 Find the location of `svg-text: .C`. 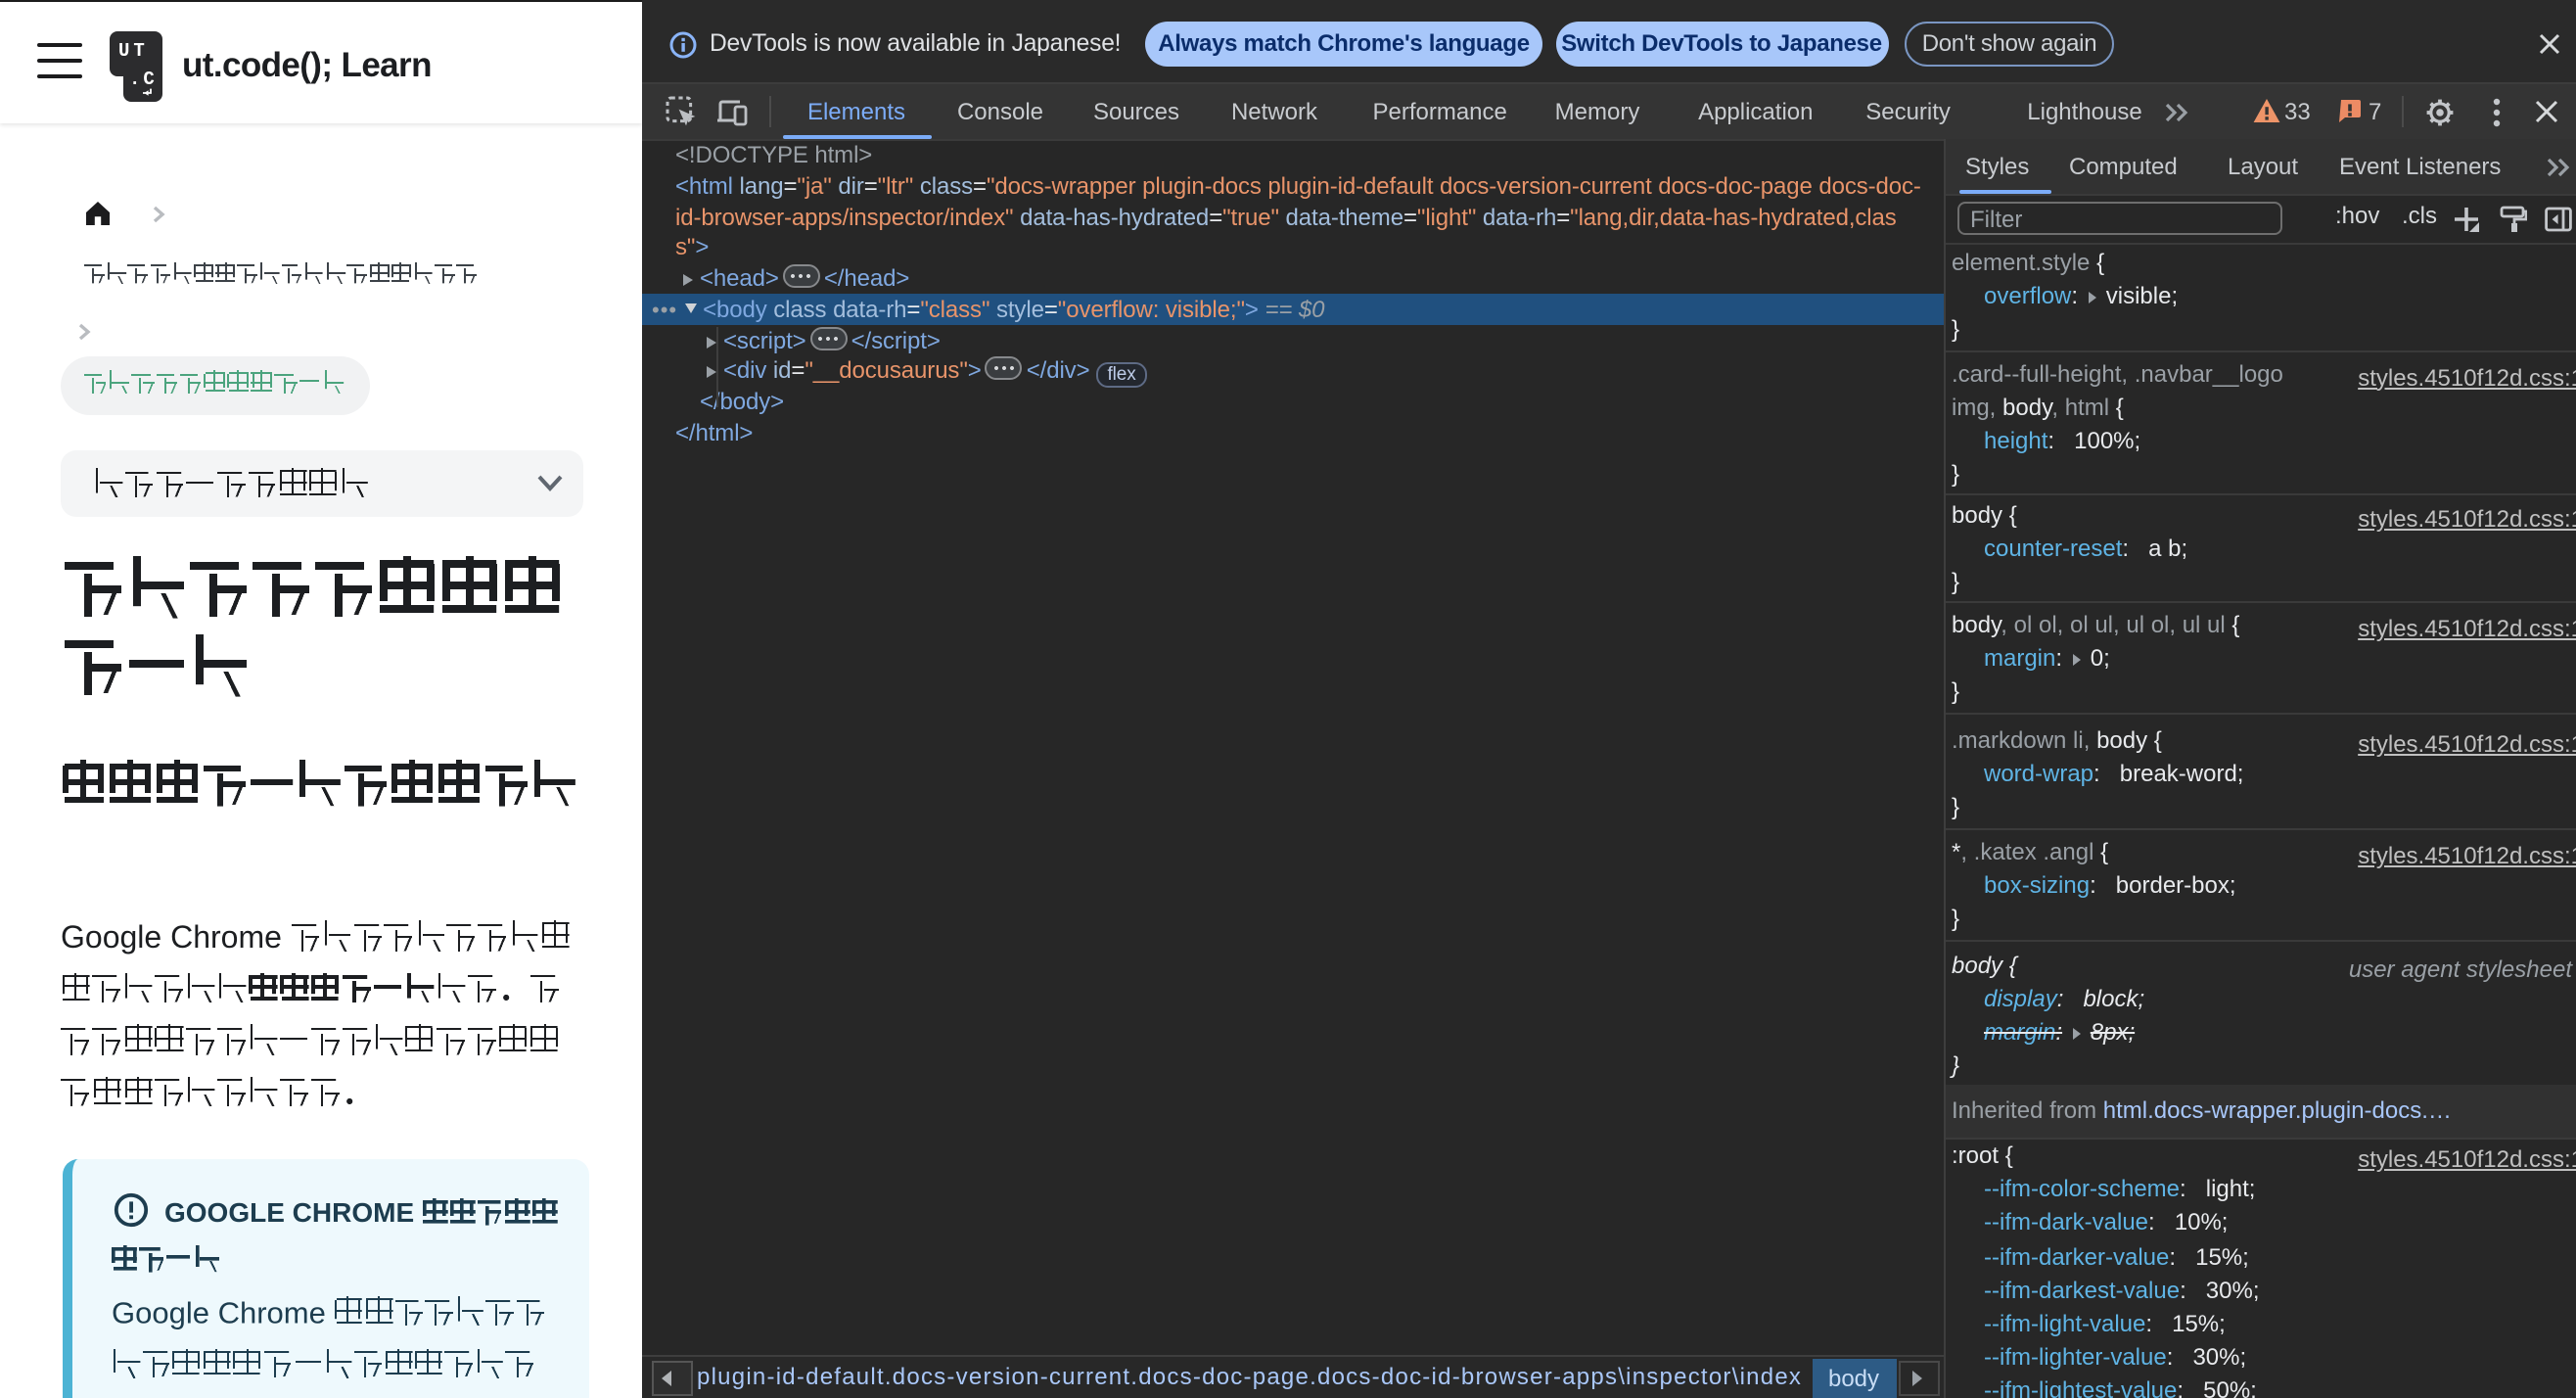

svg-text: .C is located at coordinates (143, 78).